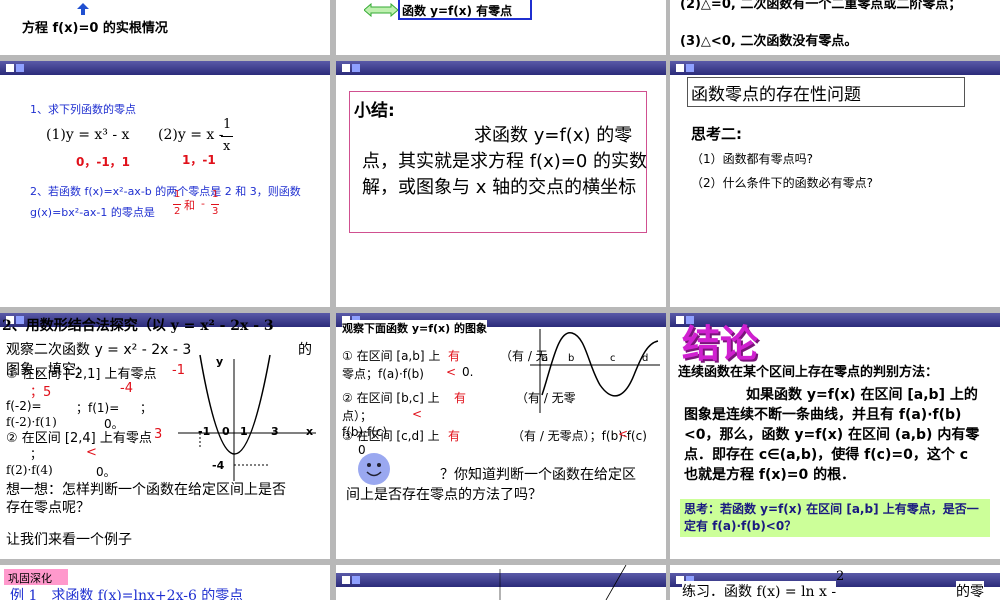 This screenshot has width=1000, height=600. I want to click on frac1-num: 1, so click(227, 124).